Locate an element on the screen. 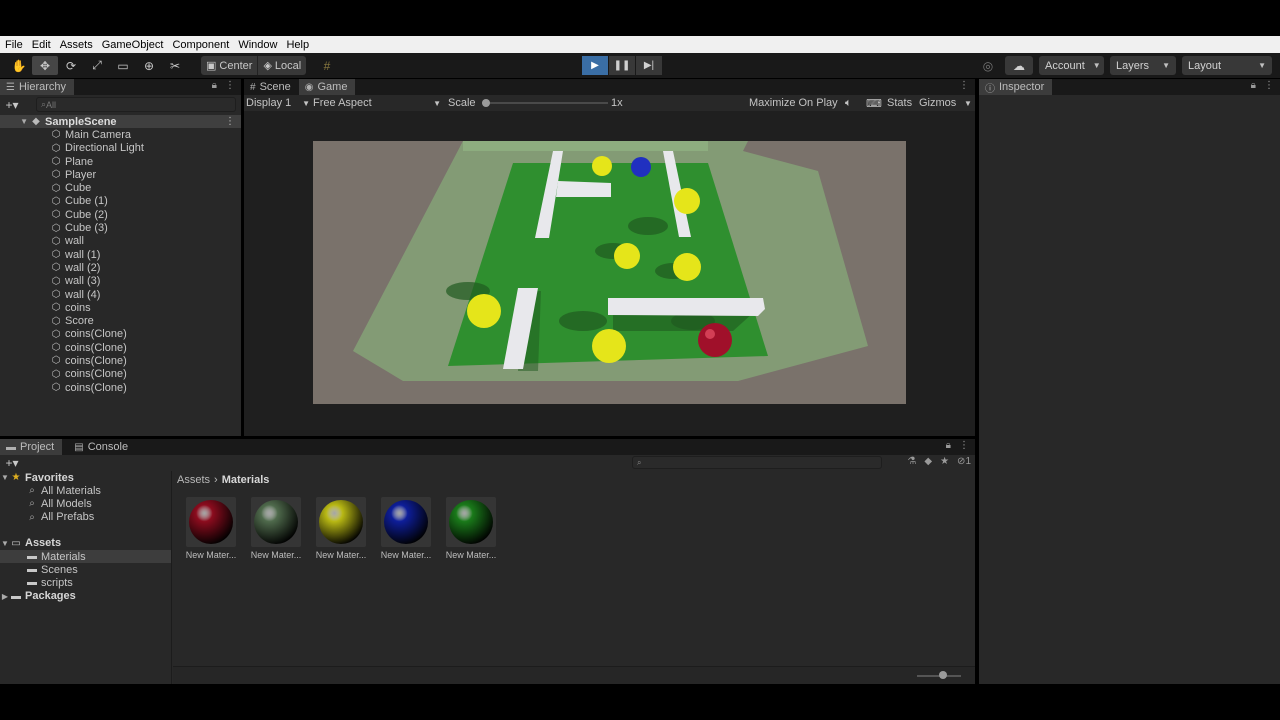 The height and width of the screenshot is (720, 1280). move-tool-icon: ✥ is located at coordinates (45, 65).